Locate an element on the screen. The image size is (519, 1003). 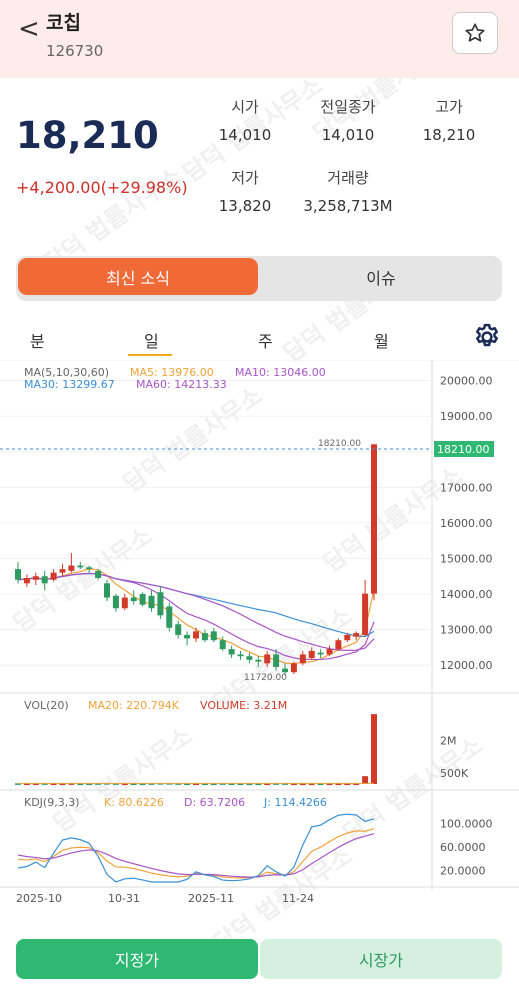
volume-bars is located at coordinates (196, 750).